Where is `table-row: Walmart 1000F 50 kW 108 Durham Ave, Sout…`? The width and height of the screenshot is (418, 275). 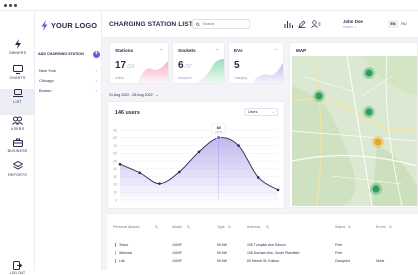 table-row: Walmart 1000F 50 kW 108 Durham Ave, Sout… is located at coordinates (262, 253).